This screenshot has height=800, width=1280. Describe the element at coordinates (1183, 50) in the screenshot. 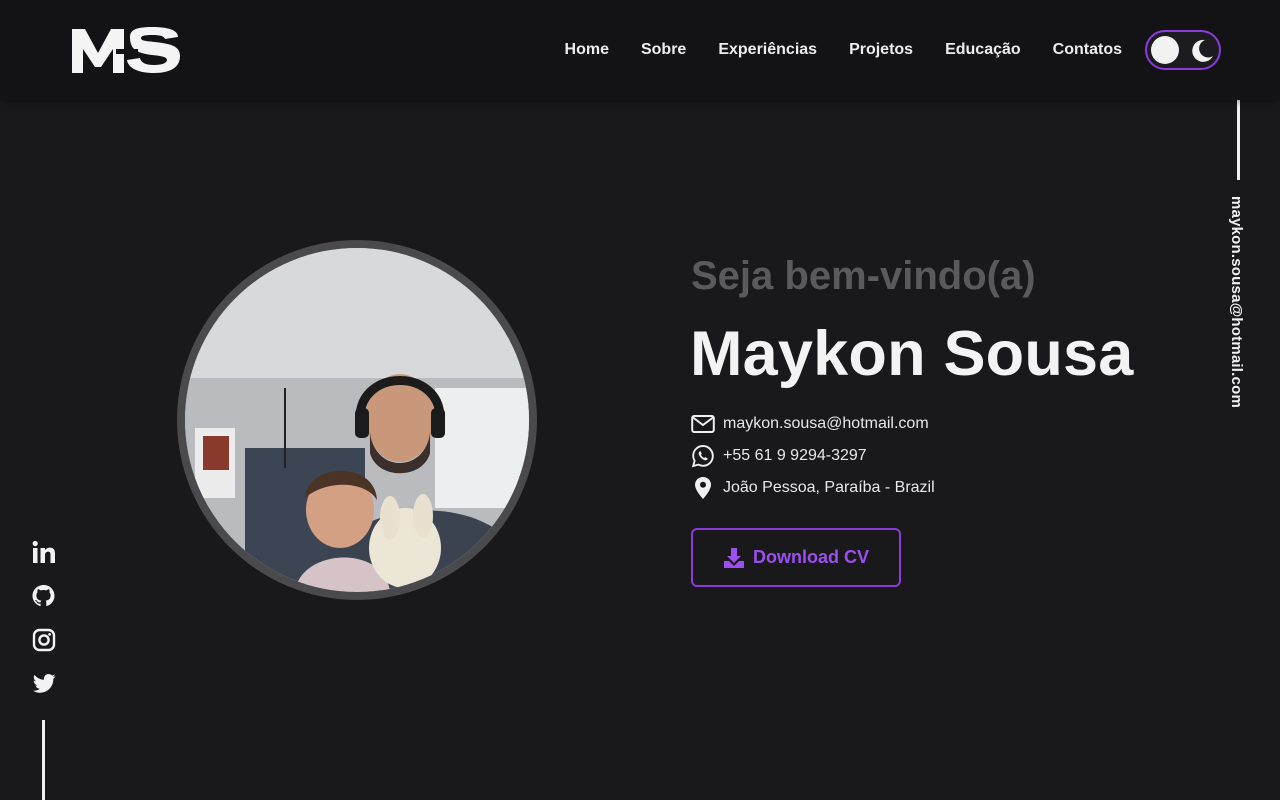

I see `theme-toggle` at that location.